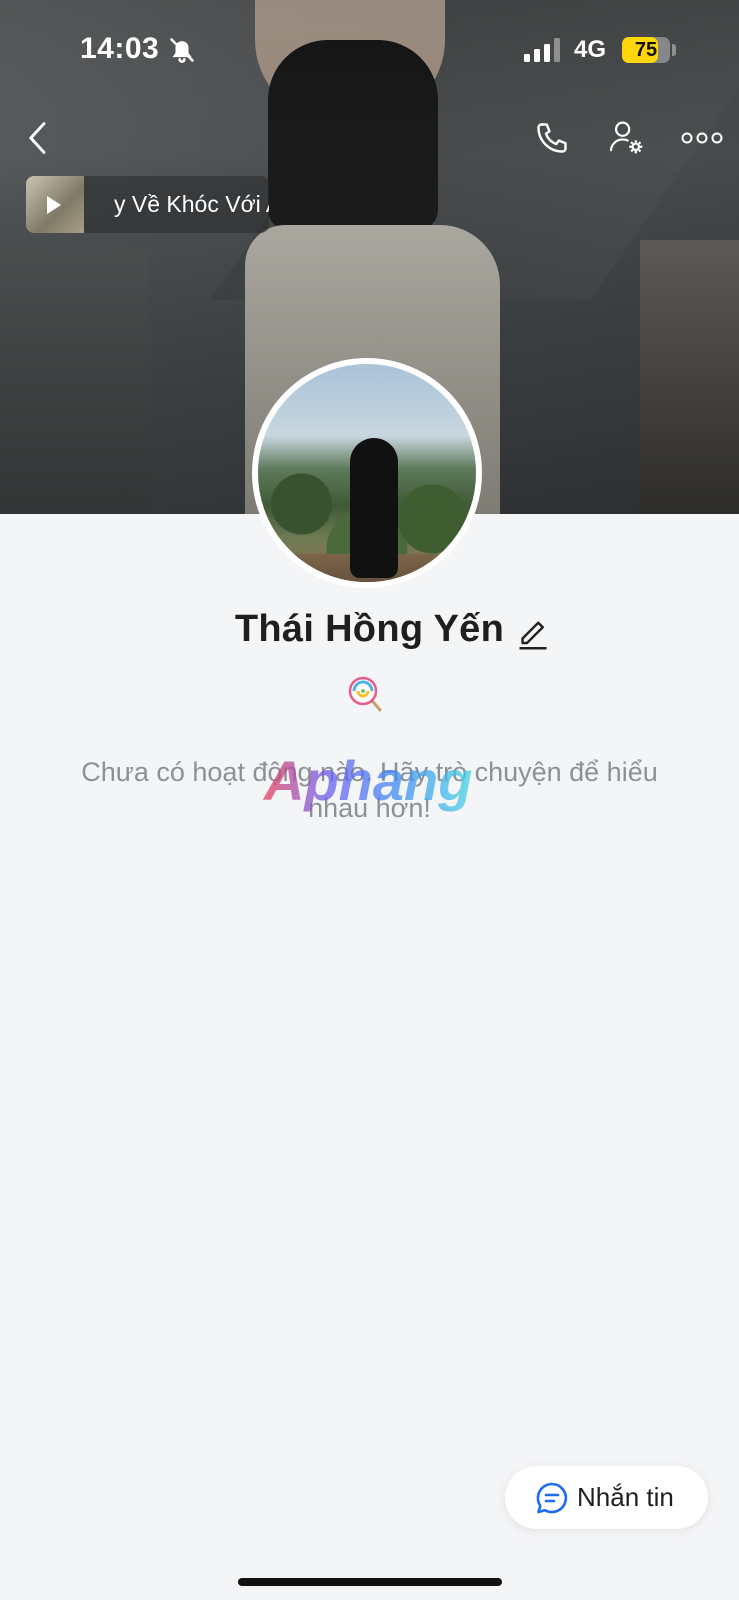 This screenshot has height=1600, width=739. Describe the element at coordinates (53, 205) in the screenshot. I see `play-icon` at that location.